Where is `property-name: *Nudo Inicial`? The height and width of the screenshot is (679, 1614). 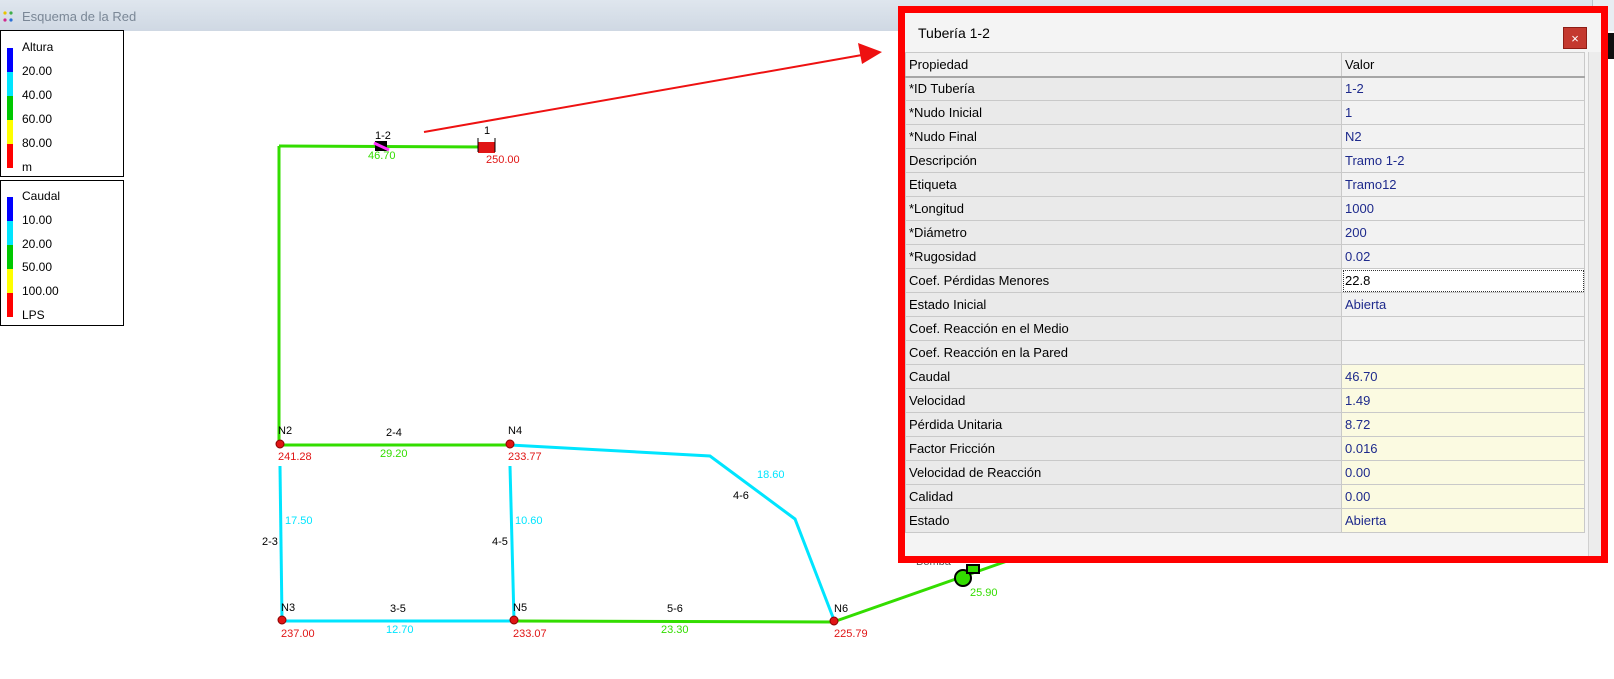
property-name: *Nudo Inicial is located at coordinates (1123, 112).